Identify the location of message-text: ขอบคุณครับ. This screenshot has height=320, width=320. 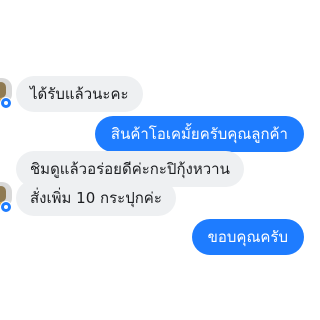
(247, 237).